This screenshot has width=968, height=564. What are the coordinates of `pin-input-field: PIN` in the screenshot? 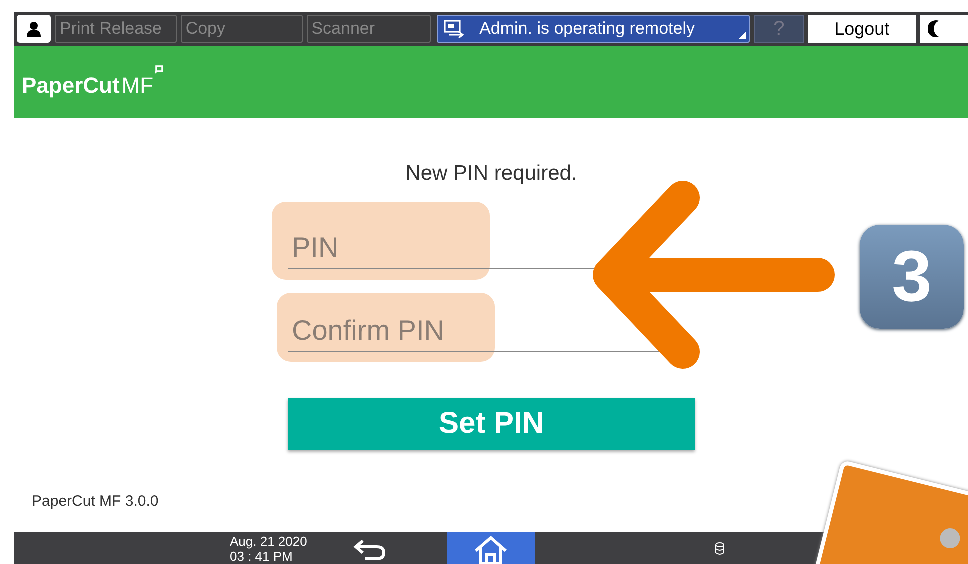 It's located at (481, 248).